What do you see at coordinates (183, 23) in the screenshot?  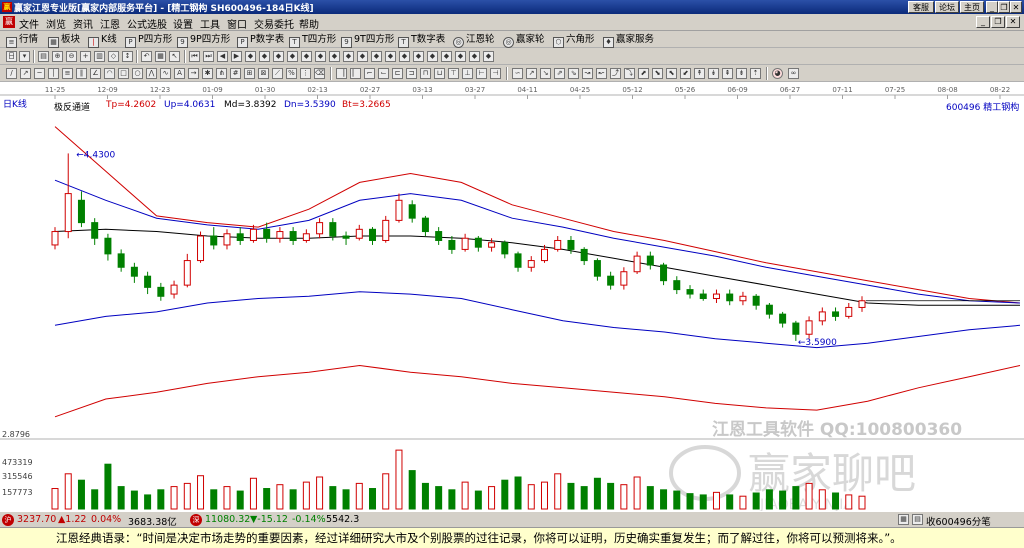 I see `menu-settings: 设置` at bounding box center [183, 23].